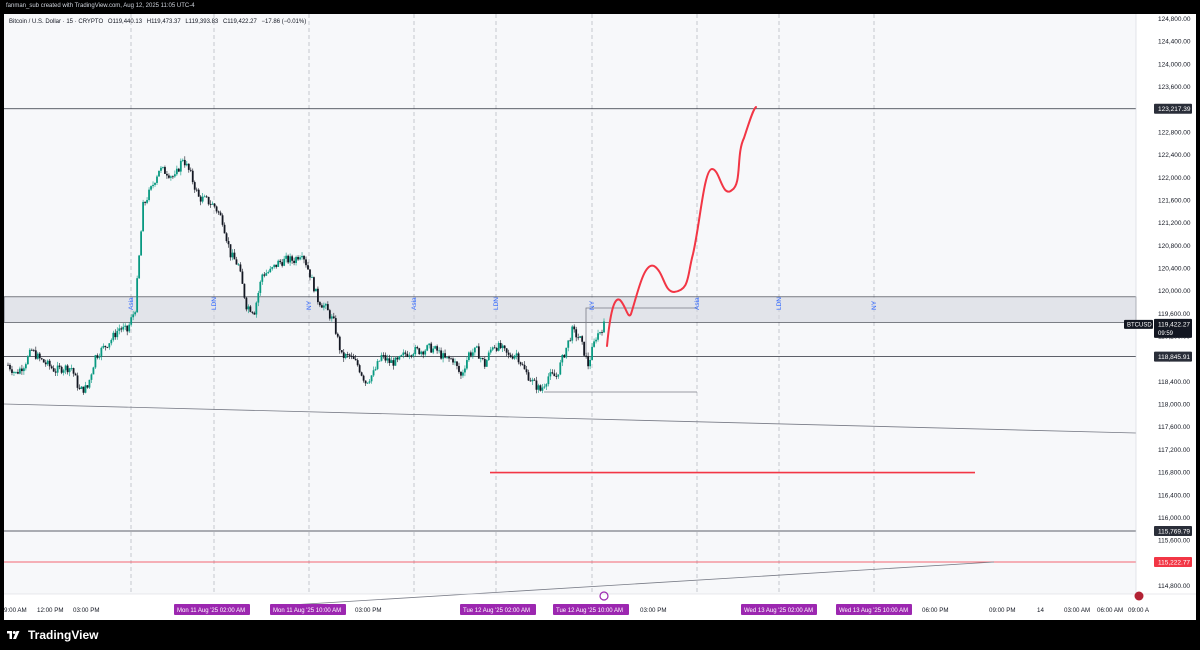 Image resolution: width=1200 pixels, height=650 pixels. Describe the element at coordinates (653, 610) in the screenshot. I see `time-tick-label: 03:00 PM` at that location.